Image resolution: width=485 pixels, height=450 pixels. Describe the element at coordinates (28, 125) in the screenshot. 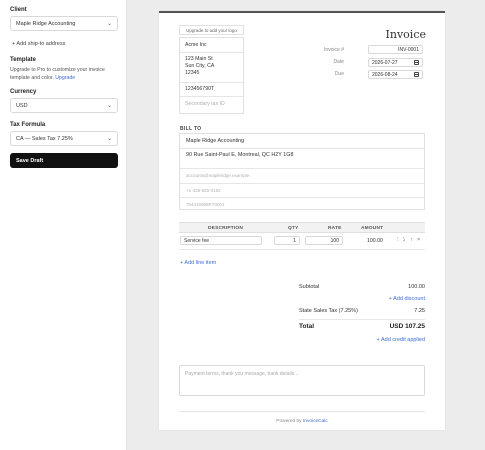

I see `tax-formula-label: Tax Formula` at that location.